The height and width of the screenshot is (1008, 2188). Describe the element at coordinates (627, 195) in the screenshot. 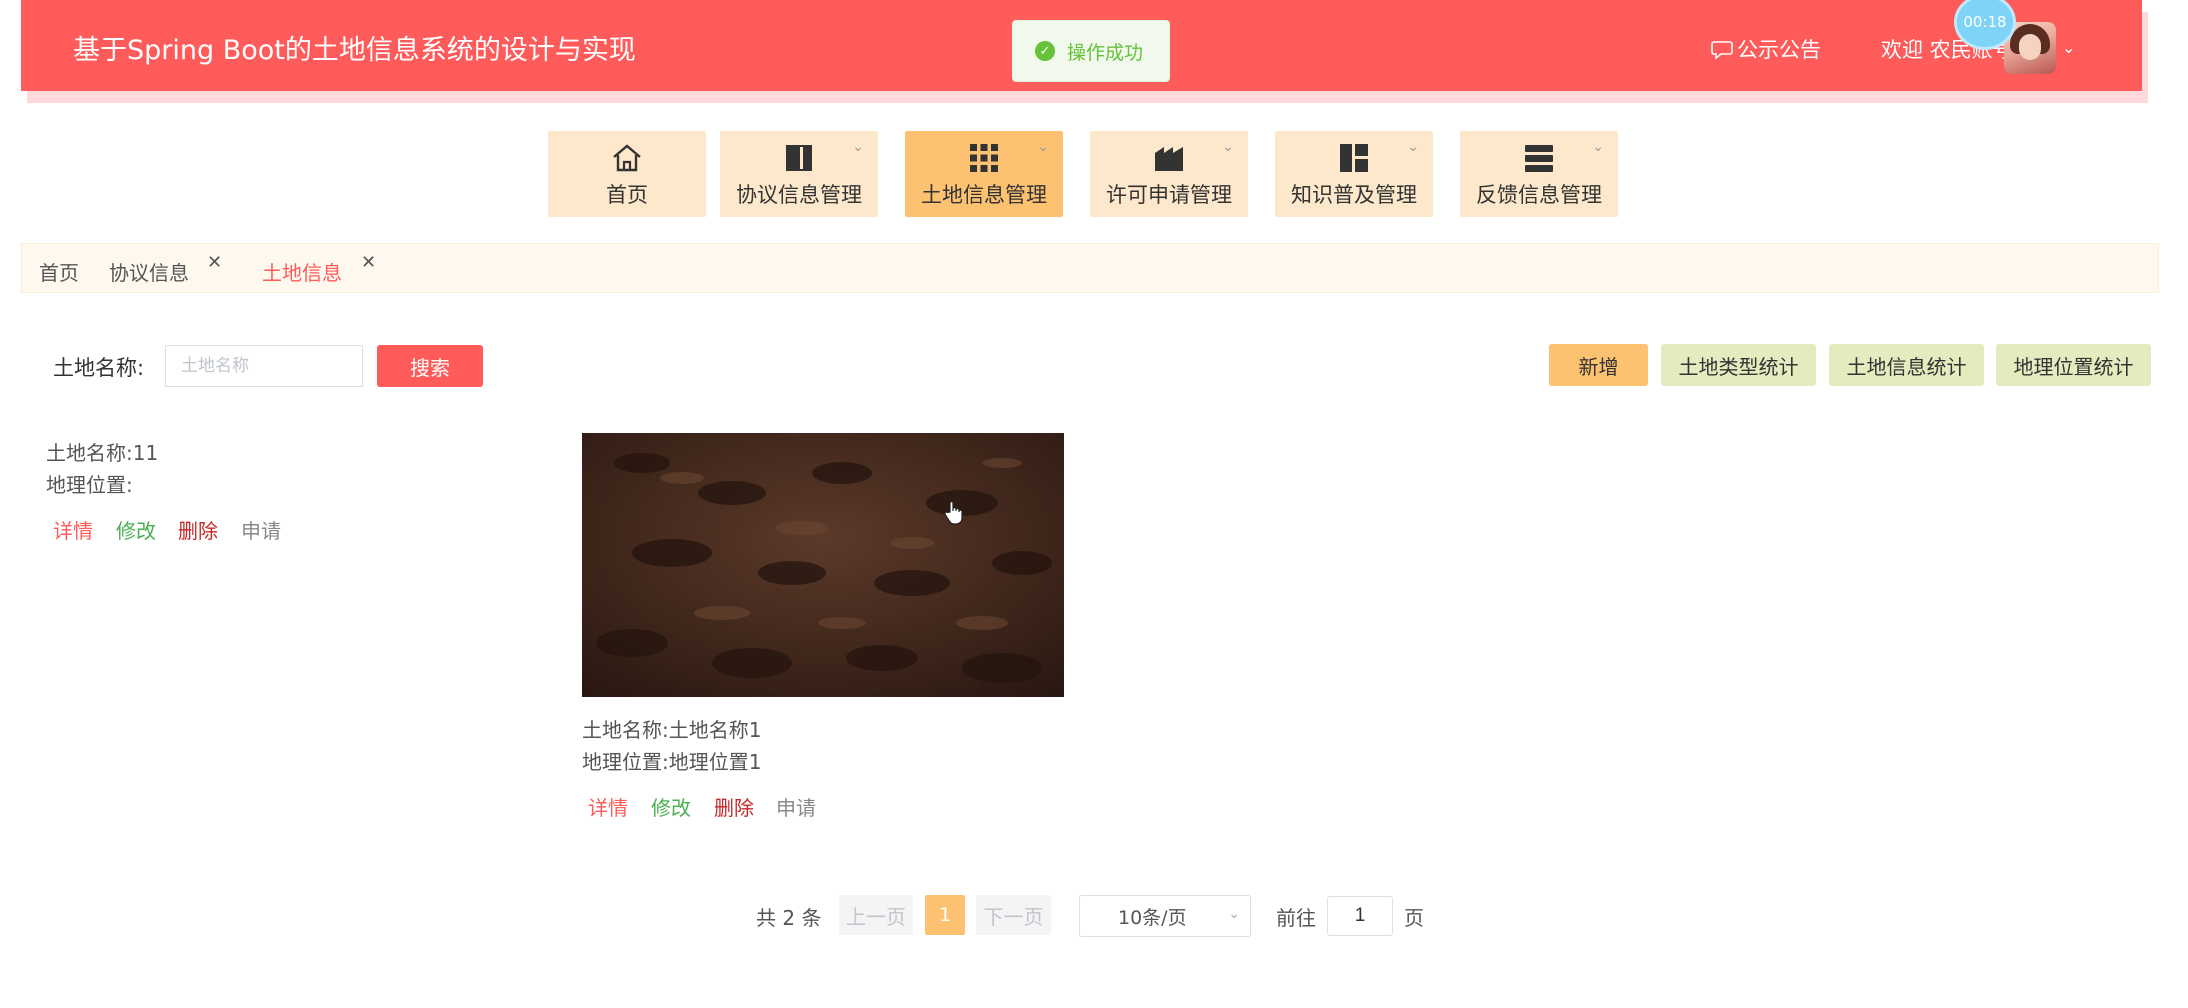

I see `nav-label: 首页` at that location.